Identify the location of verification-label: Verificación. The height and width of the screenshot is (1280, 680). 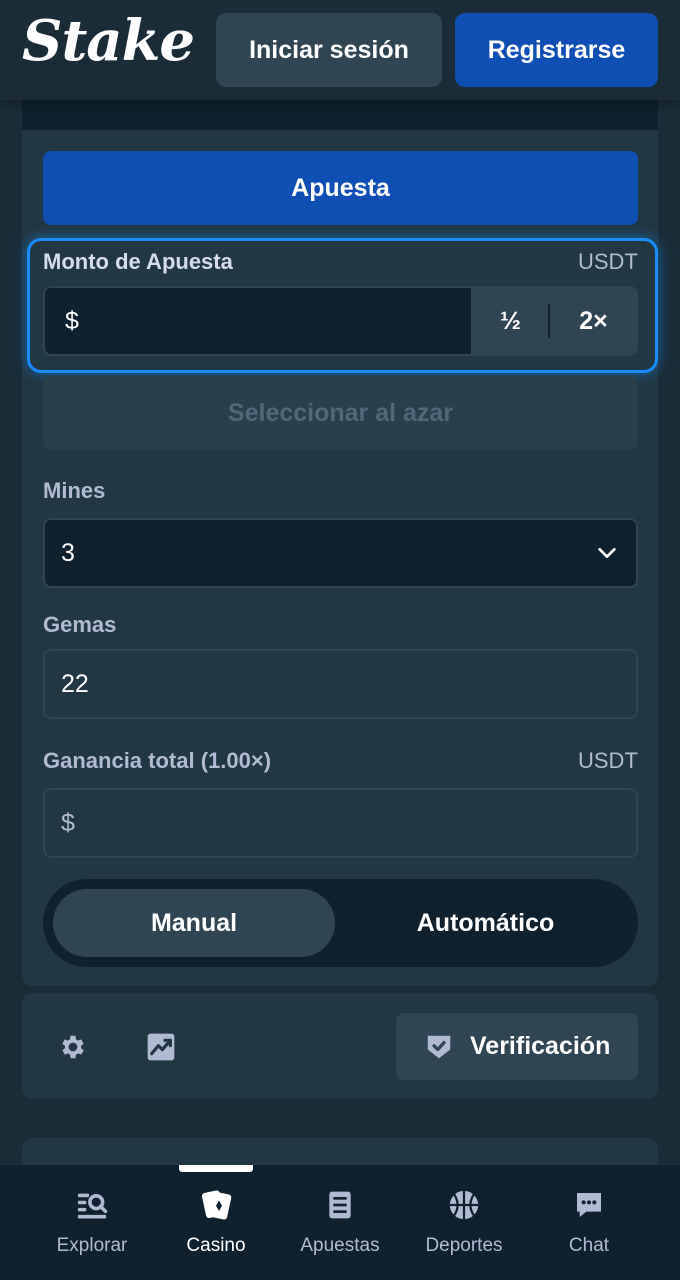
(540, 1046).